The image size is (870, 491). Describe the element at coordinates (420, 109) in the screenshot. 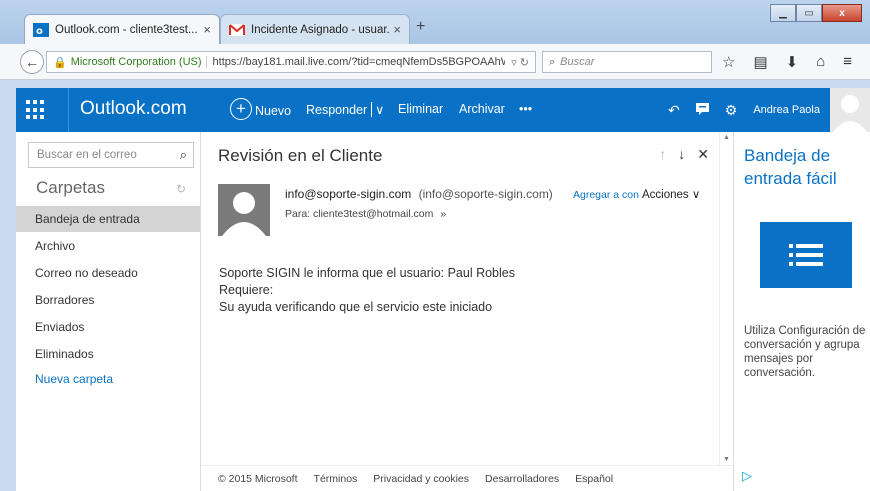

I see `delete-button: Eliminar` at that location.